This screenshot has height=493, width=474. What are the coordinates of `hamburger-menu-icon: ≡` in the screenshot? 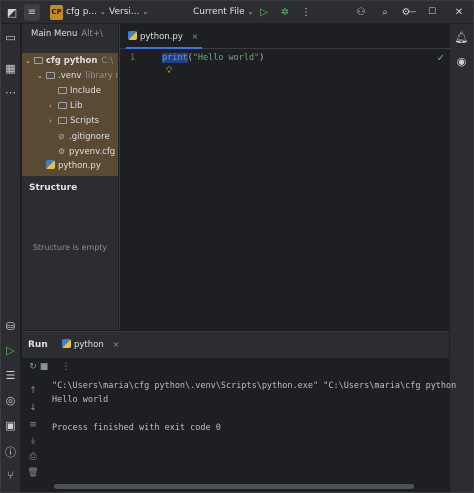 It's located at (32, 12).